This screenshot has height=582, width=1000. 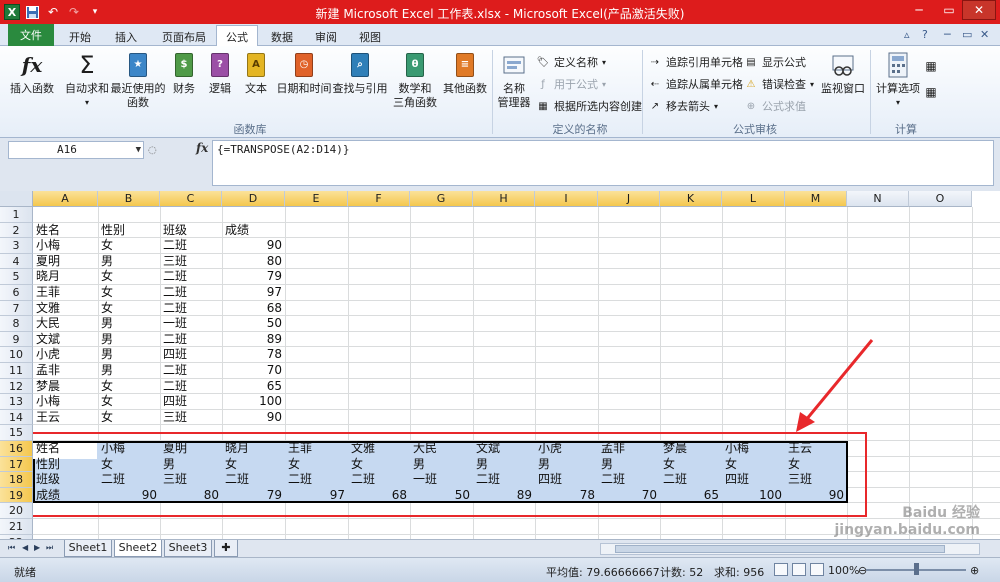 I want to click on more-functions-button: ≡ 其他函数, so click(x=465, y=73).